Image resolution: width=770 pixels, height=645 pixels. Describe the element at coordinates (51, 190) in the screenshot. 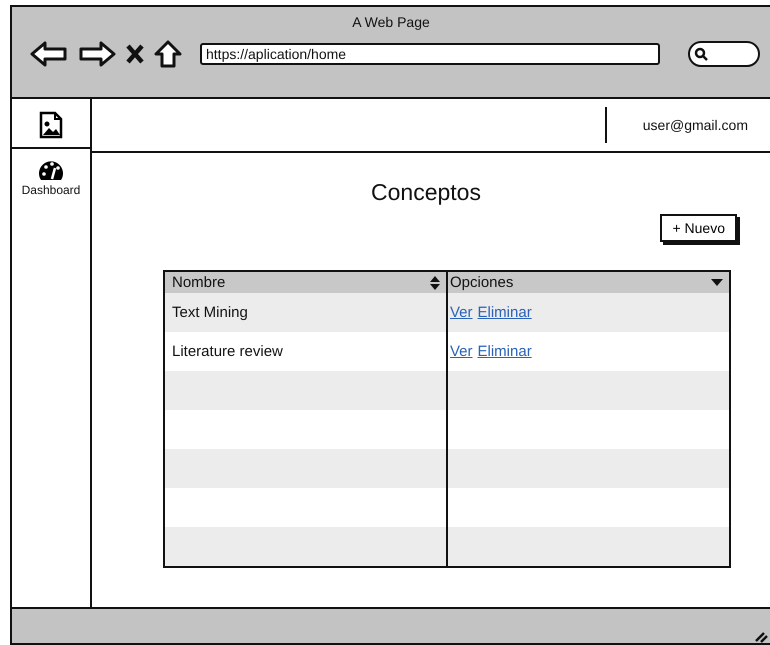

I see `sidebar-label: Dashboard` at that location.